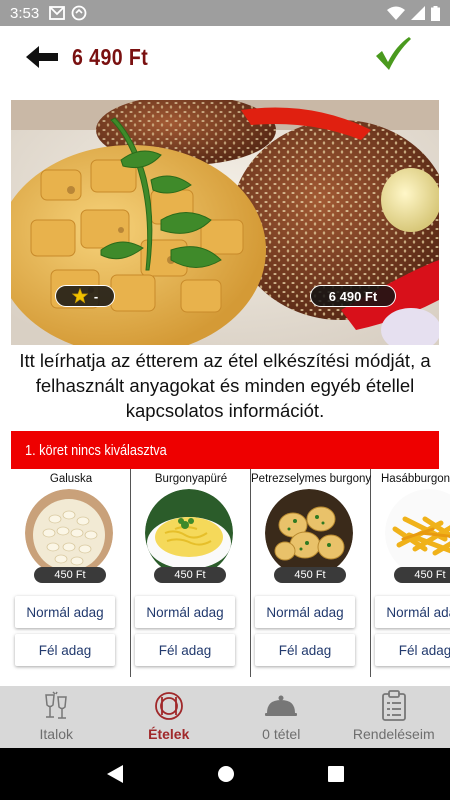 Image resolution: width=450 pixels, height=800 pixels. I want to click on tab-food: Ételek, so click(169, 717).